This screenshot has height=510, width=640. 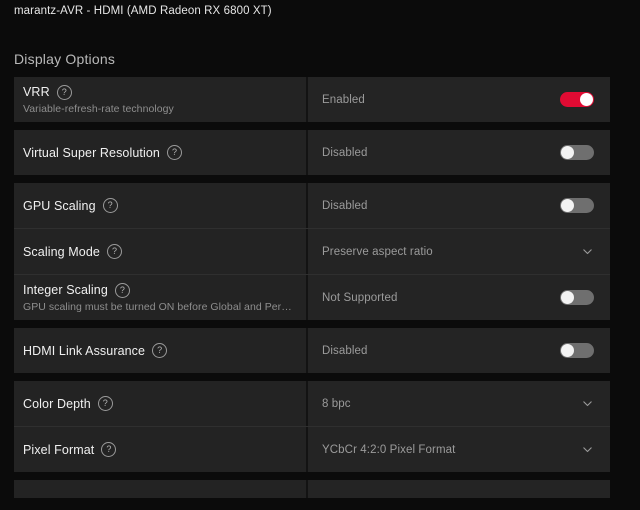 What do you see at coordinates (158, 403) in the screenshot?
I see `label-line: Color Depth?` at bounding box center [158, 403].